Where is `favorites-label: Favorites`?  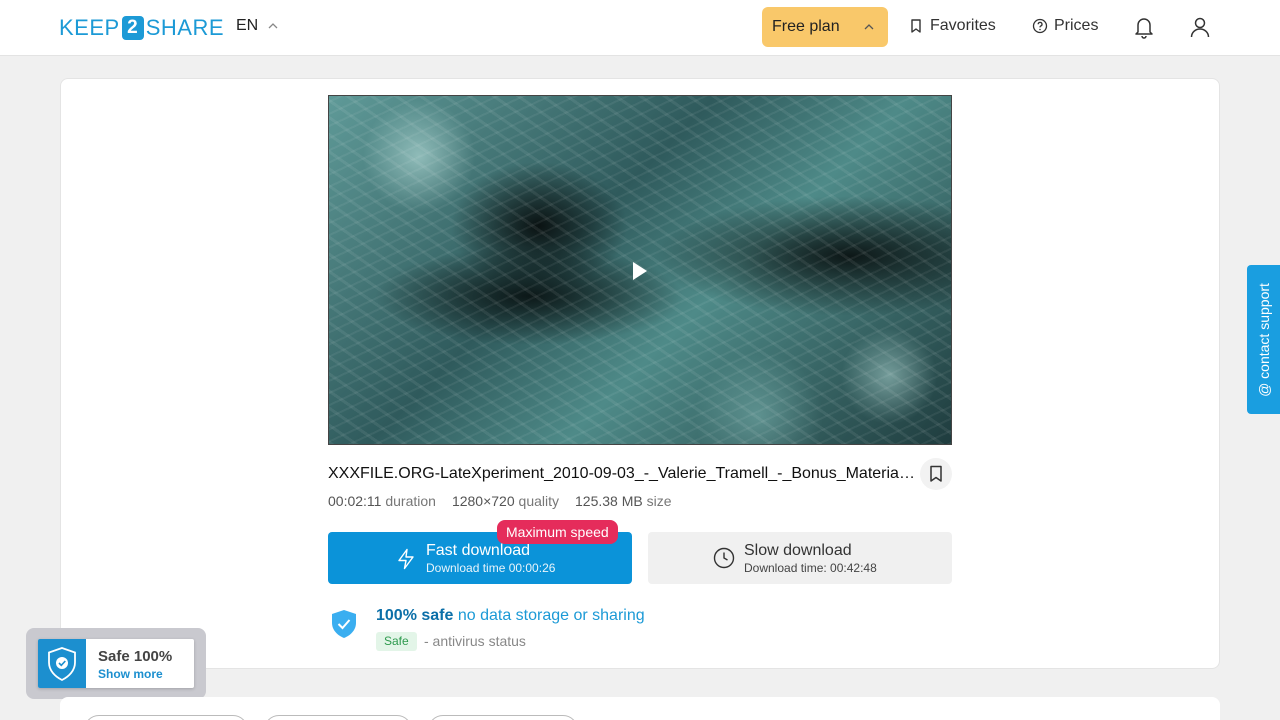
favorites-label: Favorites is located at coordinates (963, 25).